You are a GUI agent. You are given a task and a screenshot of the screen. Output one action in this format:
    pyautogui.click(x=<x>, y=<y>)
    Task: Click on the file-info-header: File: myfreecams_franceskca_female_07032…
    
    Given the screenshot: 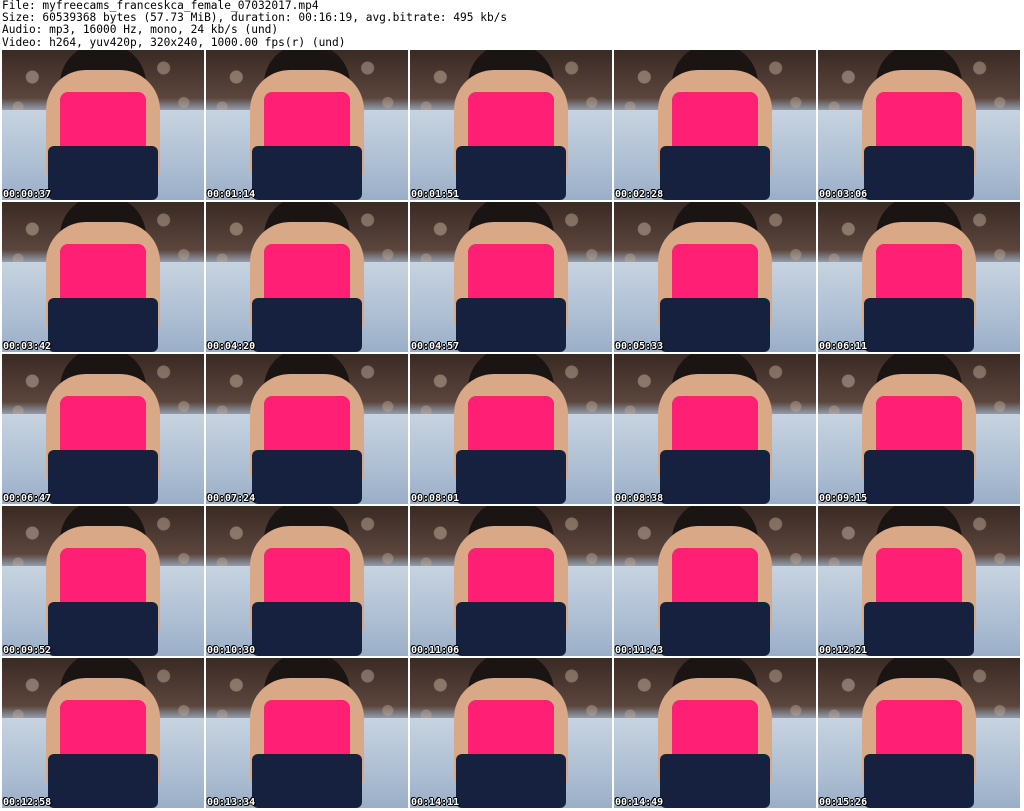 What is the action you would take?
    pyautogui.click(x=254, y=24)
    